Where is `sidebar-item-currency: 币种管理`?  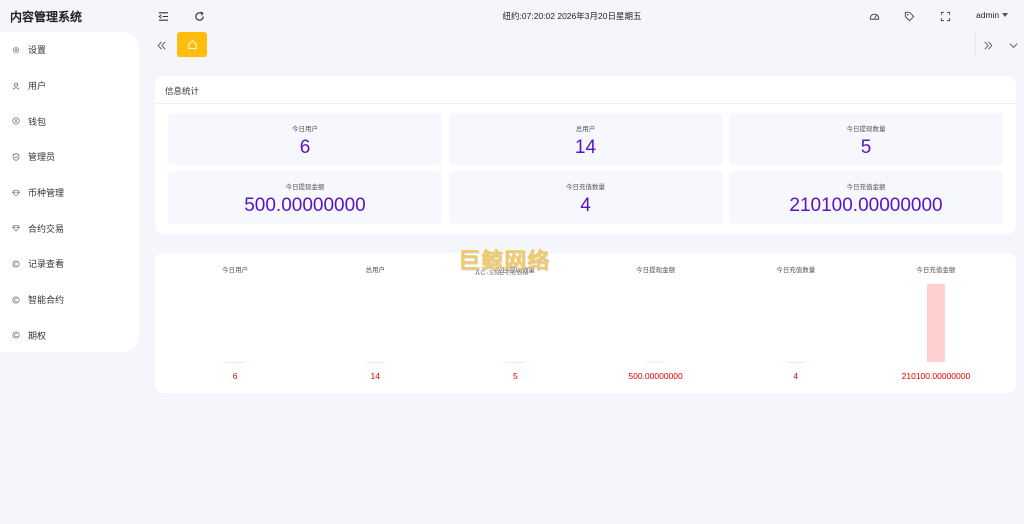 sidebar-item-currency: 币种管理 is located at coordinates (69, 193).